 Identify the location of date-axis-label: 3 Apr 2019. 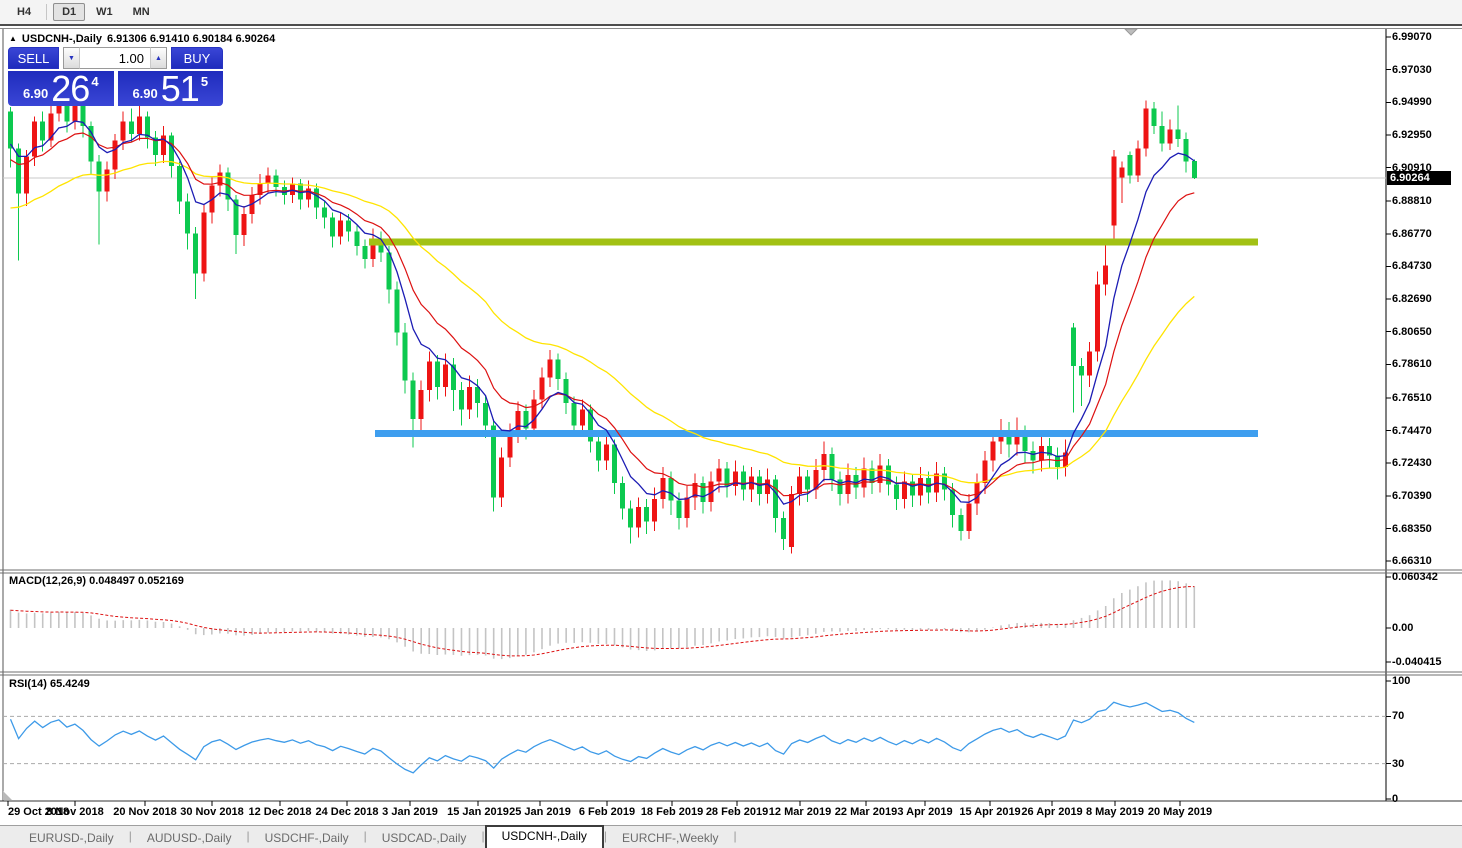
(925, 812).